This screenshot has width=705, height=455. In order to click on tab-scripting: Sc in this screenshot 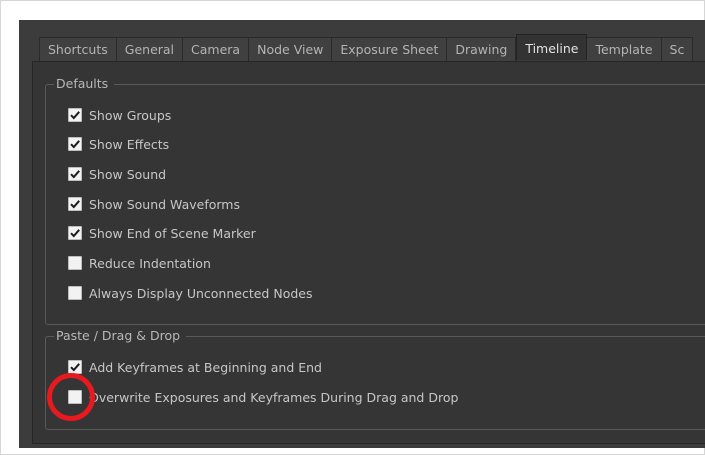, I will do `click(677, 49)`.